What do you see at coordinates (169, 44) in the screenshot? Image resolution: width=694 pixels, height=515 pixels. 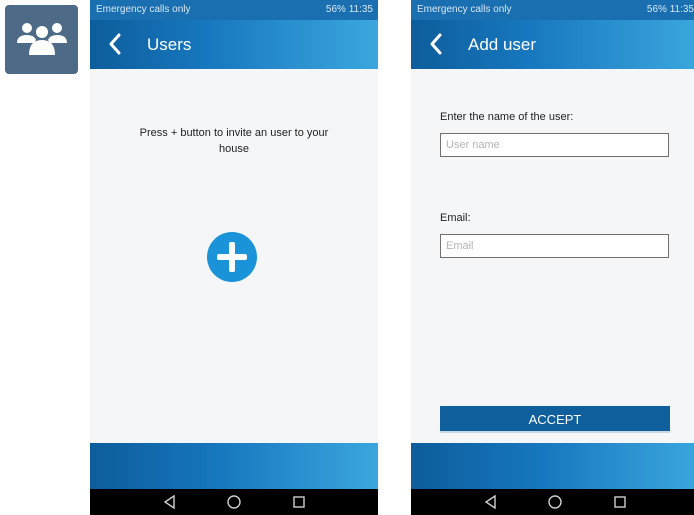 I see `page-title: Users` at bounding box center [169, 44].